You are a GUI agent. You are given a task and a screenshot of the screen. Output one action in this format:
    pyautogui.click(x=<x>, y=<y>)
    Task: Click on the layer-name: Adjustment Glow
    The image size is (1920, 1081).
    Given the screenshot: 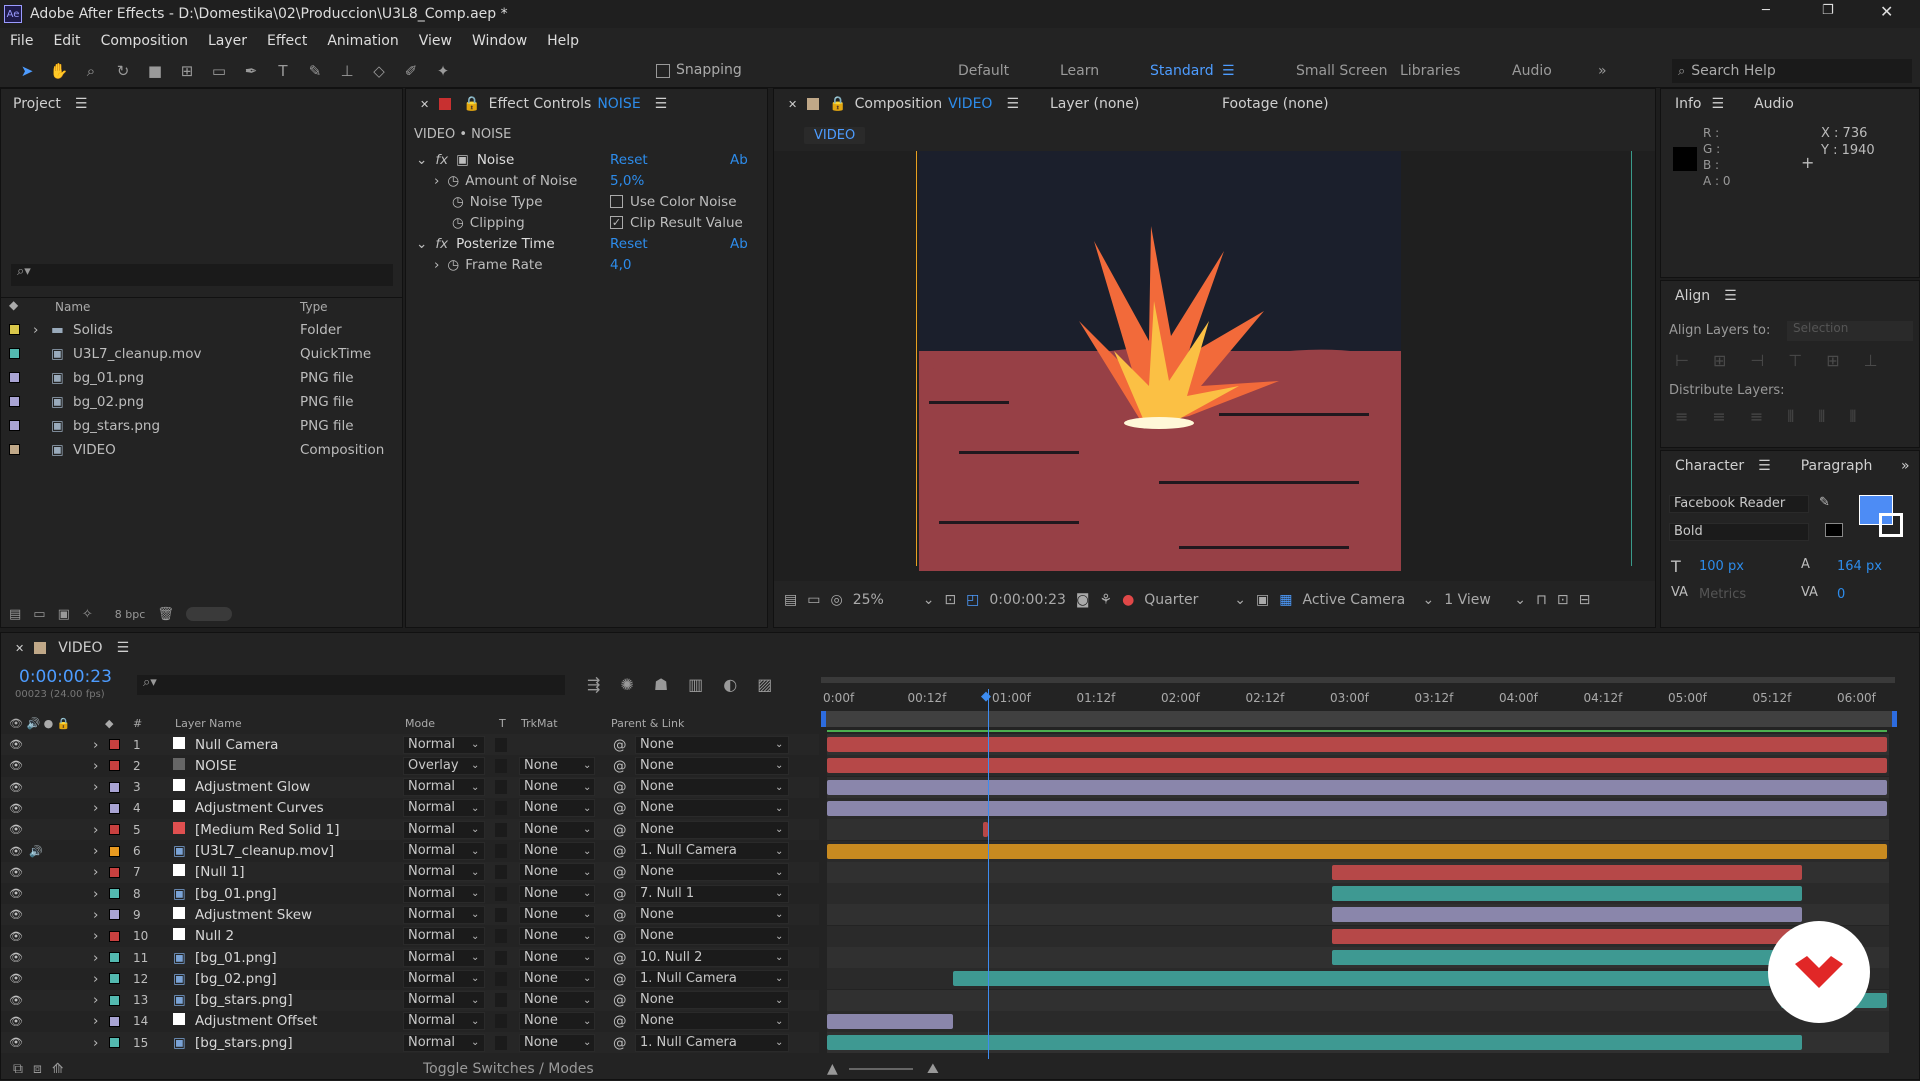 What is the action you would take?
    pyautogui.click(x=252, y=787)
    